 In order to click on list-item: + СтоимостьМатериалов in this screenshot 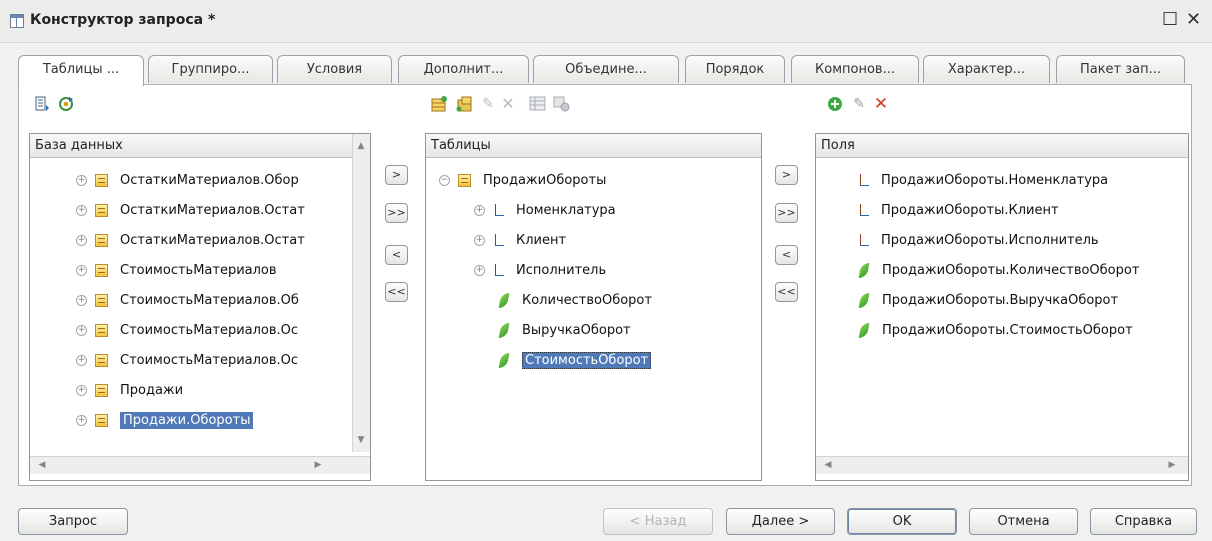, I will do `click(176, 271)`.